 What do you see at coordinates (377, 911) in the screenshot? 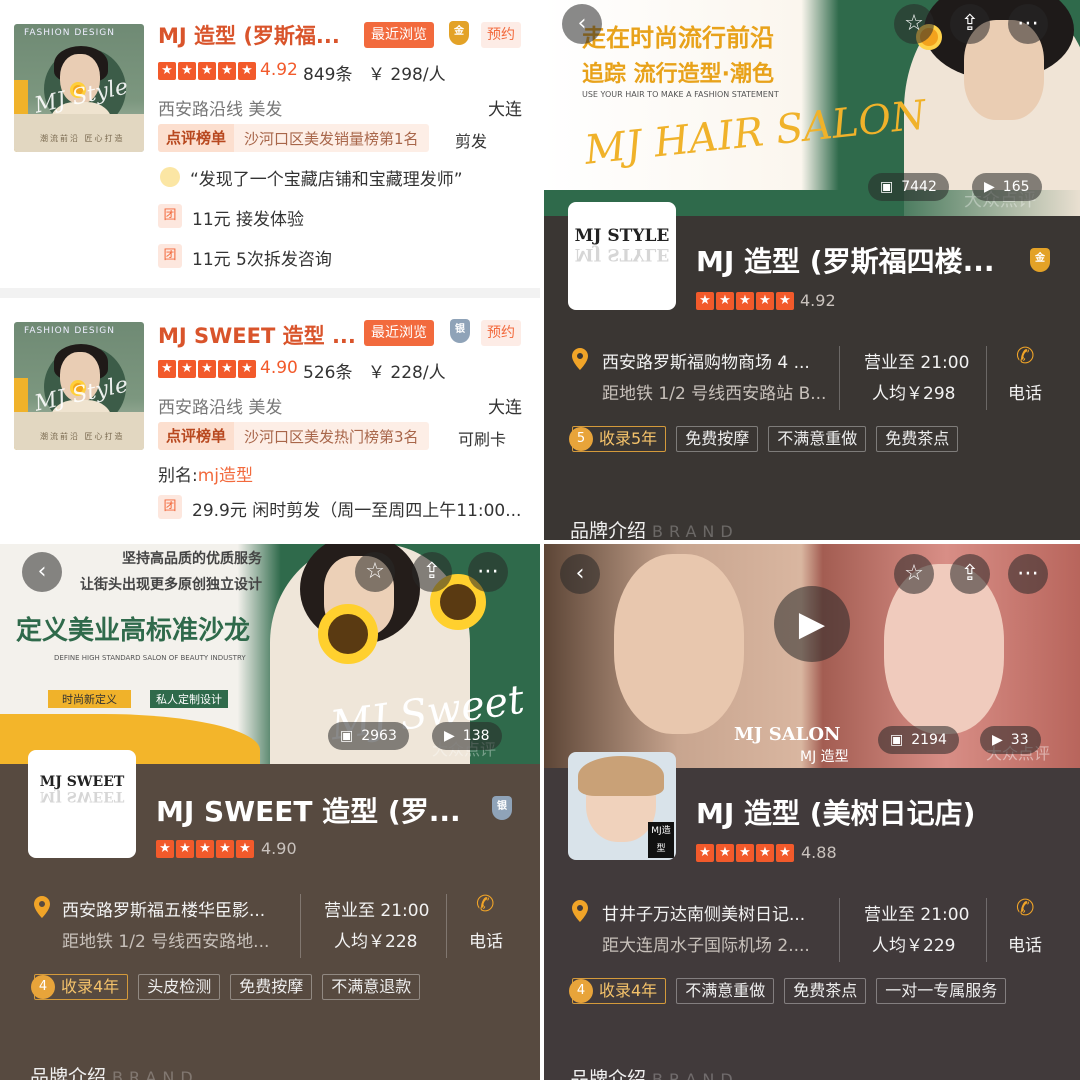
I see `business-hours: 营业至 21:00` at bounding box center [377, 911].